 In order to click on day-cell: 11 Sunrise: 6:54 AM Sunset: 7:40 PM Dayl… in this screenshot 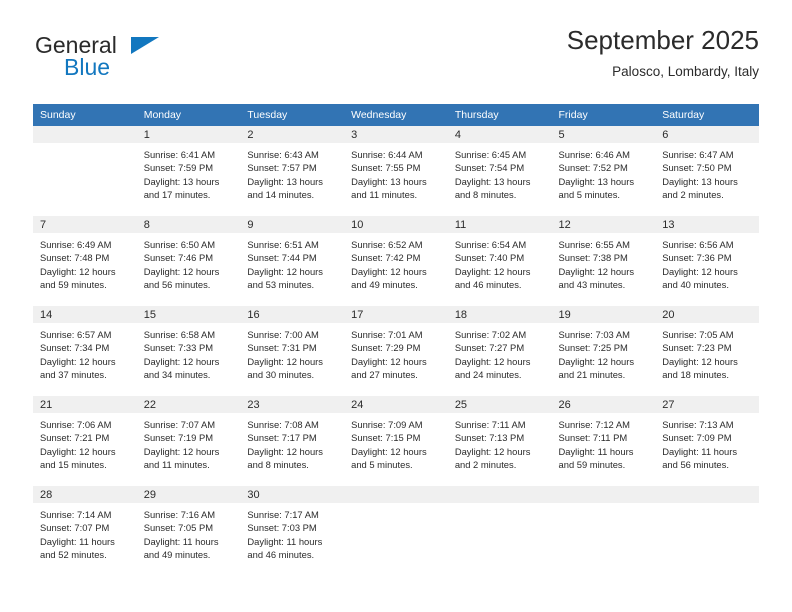, I will do `click(499, 261)`.